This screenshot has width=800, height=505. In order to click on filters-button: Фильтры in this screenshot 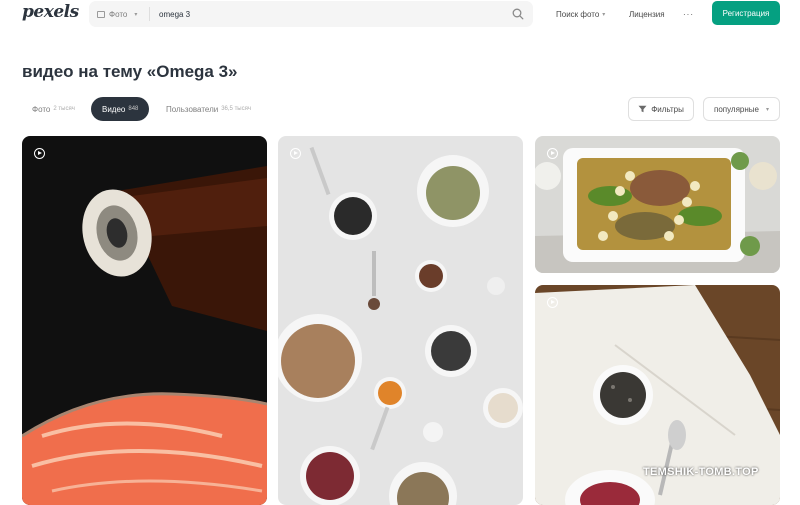, I will do `click(661, 109)`.